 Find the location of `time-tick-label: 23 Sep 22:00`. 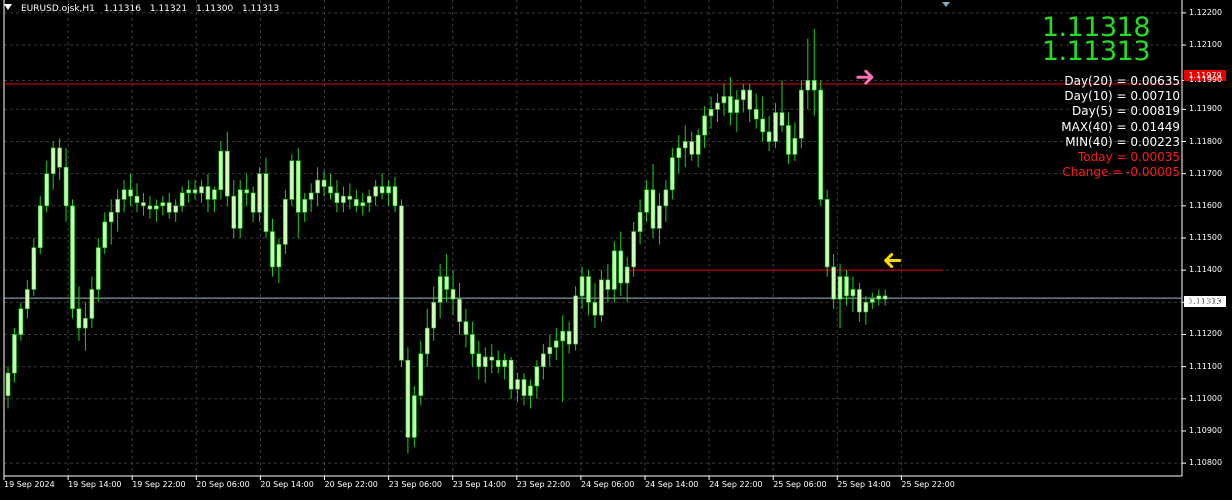

time-tick-label: 23 Sep 22:00 is located at coordinates (543, 484).